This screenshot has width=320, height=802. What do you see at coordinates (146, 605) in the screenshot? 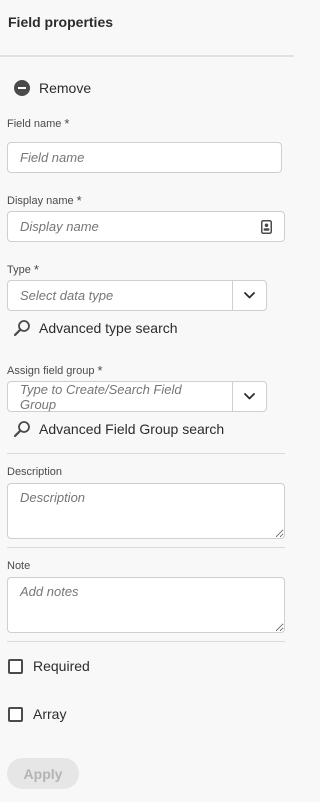
I see `note-textarea` at bounding box center [146, 605].